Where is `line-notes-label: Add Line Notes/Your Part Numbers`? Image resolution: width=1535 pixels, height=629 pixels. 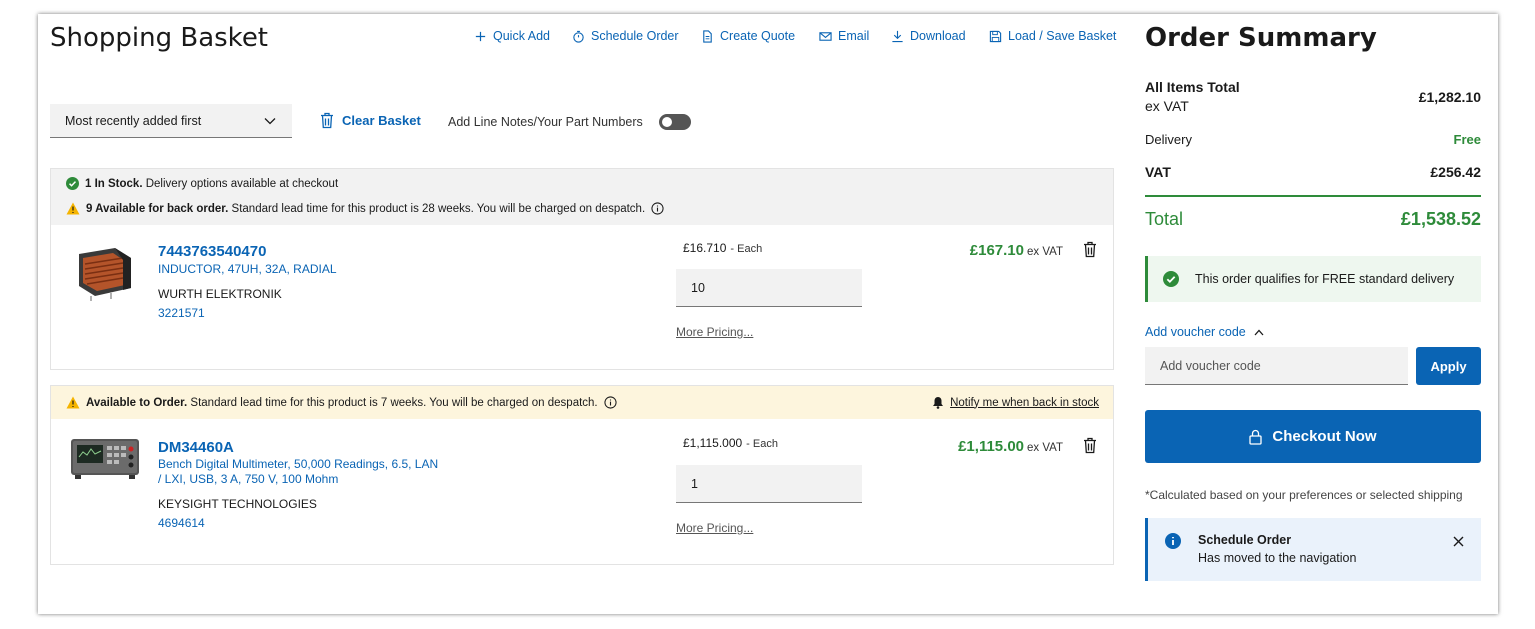 line-notes-label: Add Line Notes/Your Part Numbers is located at coordinates (545, 122).